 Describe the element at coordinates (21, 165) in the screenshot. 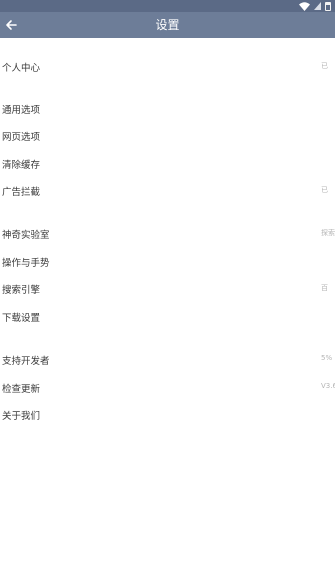

I see `settings-item-label: 清除缓存` at that location.